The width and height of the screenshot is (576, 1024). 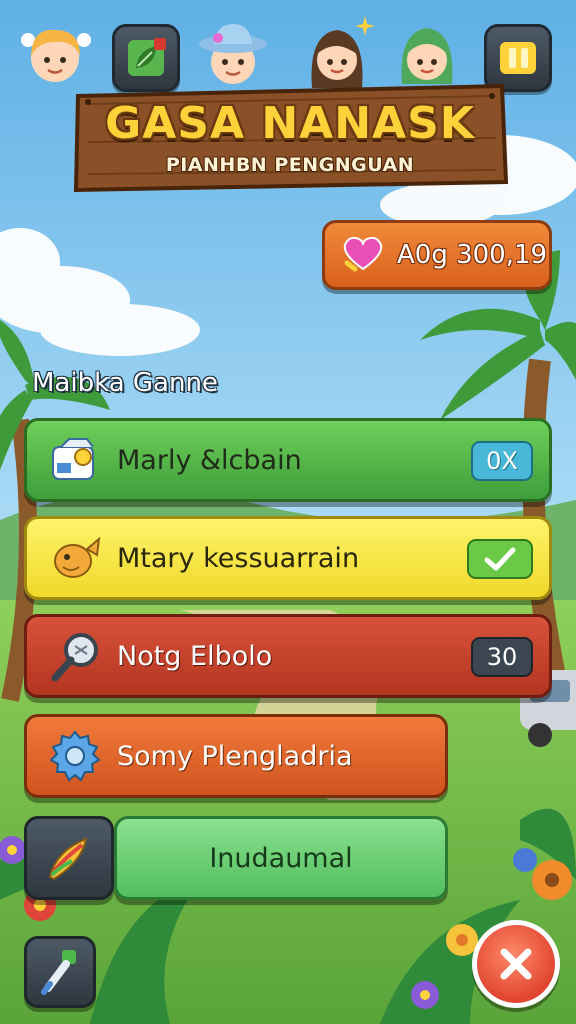 What do you see at coordinates (288, 656) in the screenshot?
I see `option-card-3: Notg Elbolo 30` at bounding box center [288, 656].